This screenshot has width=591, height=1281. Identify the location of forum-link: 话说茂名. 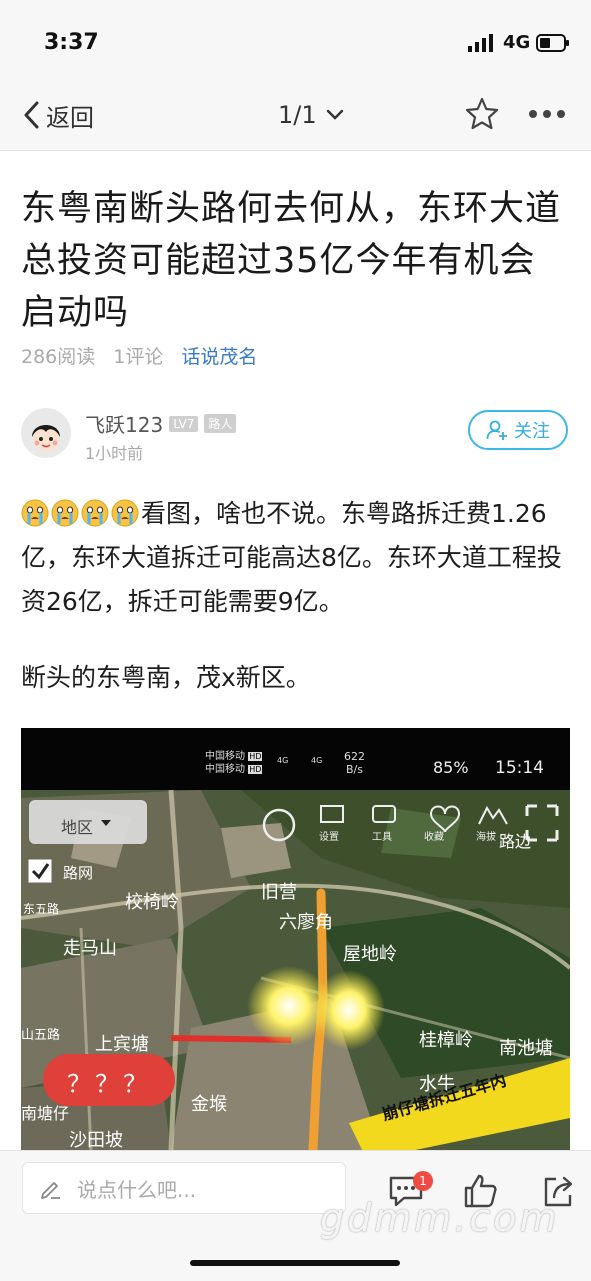
(219, 355).